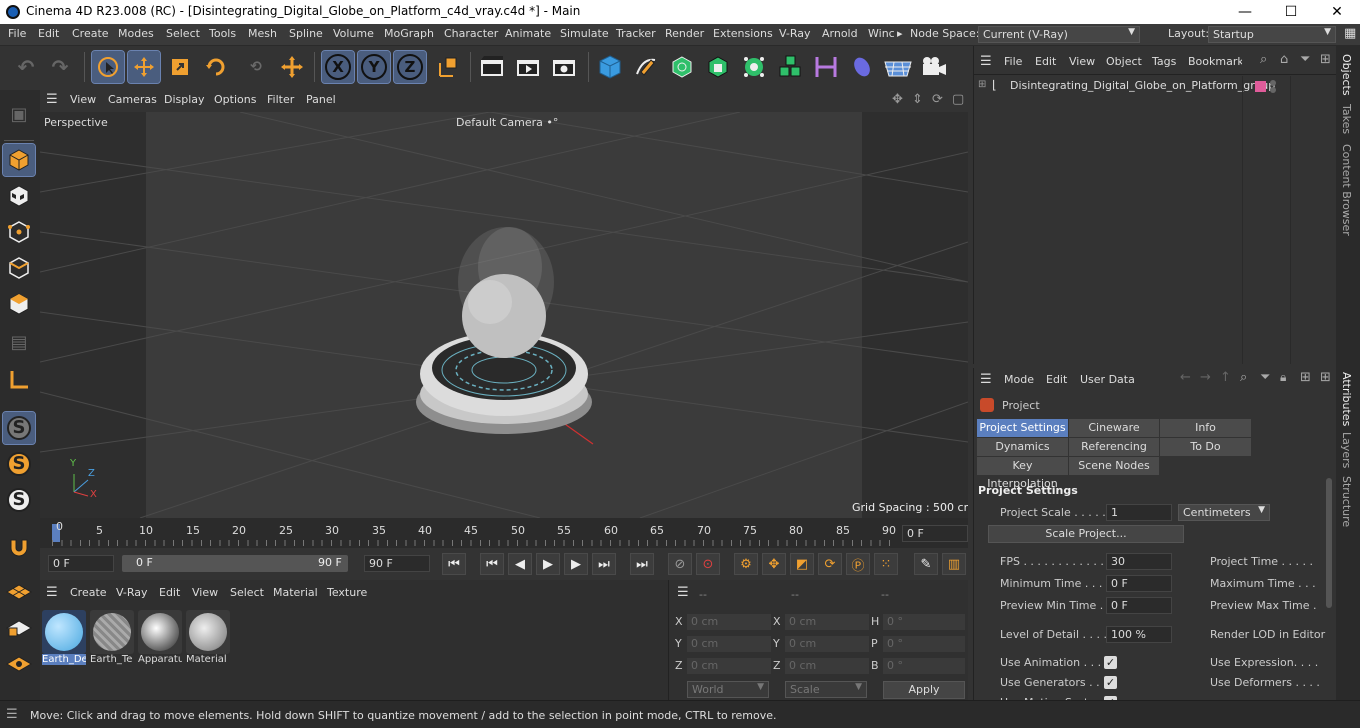 This screenshot has height=728, width=1360. I want to click on menu-edit: Edit, so click(48, 33).